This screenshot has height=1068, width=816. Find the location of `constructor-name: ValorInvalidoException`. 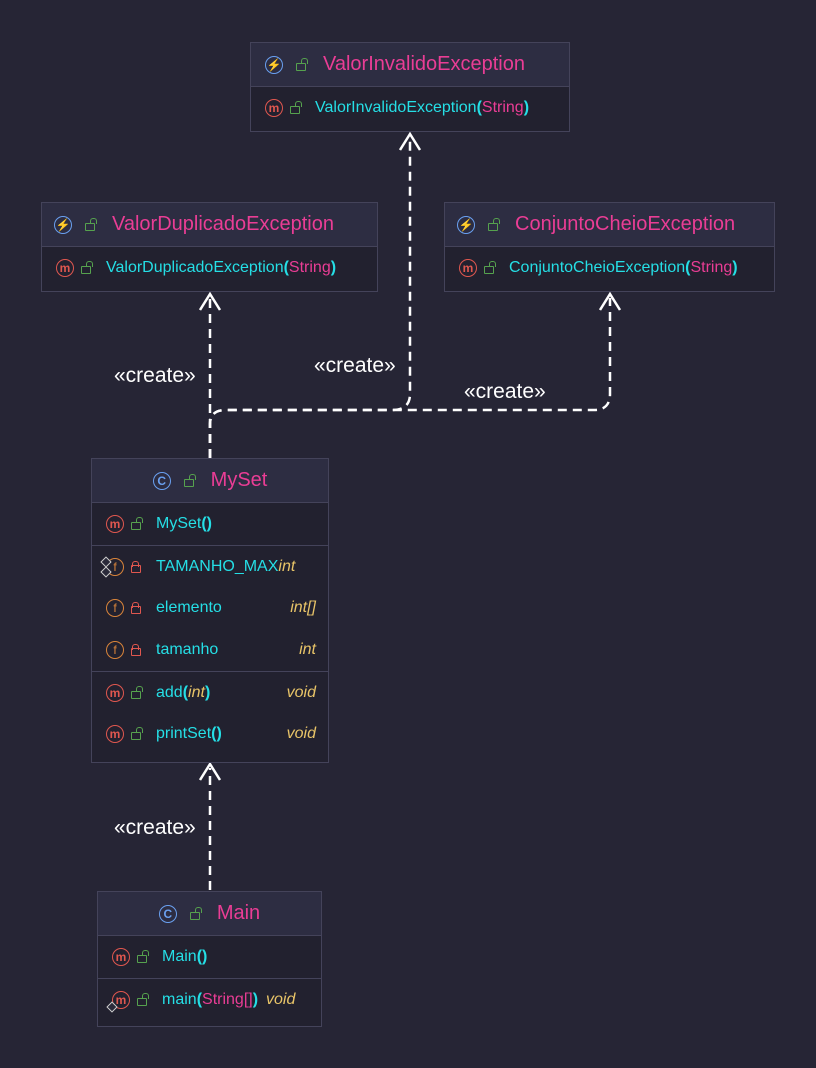

constructor-name: ValorInvalidoException is located at coordinates (396, 107).